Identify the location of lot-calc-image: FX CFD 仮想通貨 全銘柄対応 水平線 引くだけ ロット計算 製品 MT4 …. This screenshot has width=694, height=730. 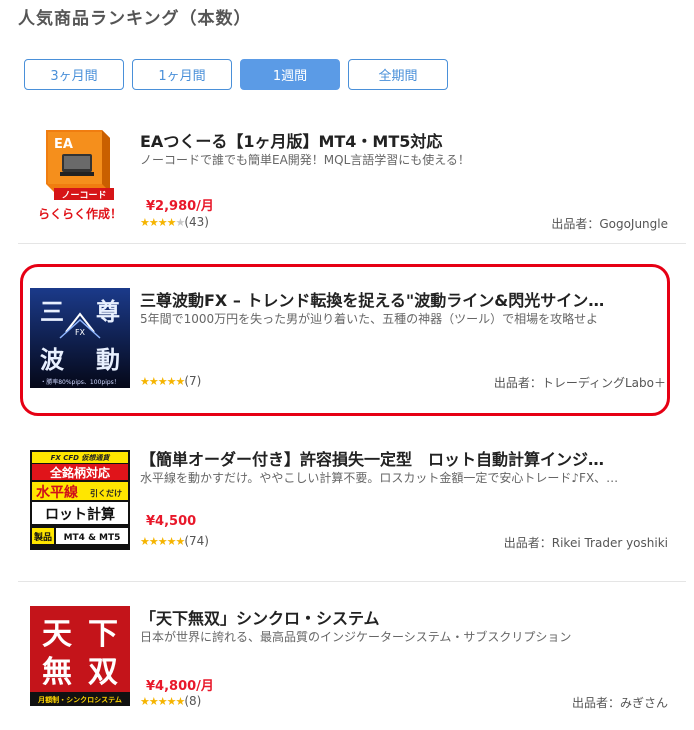
(80, 500).